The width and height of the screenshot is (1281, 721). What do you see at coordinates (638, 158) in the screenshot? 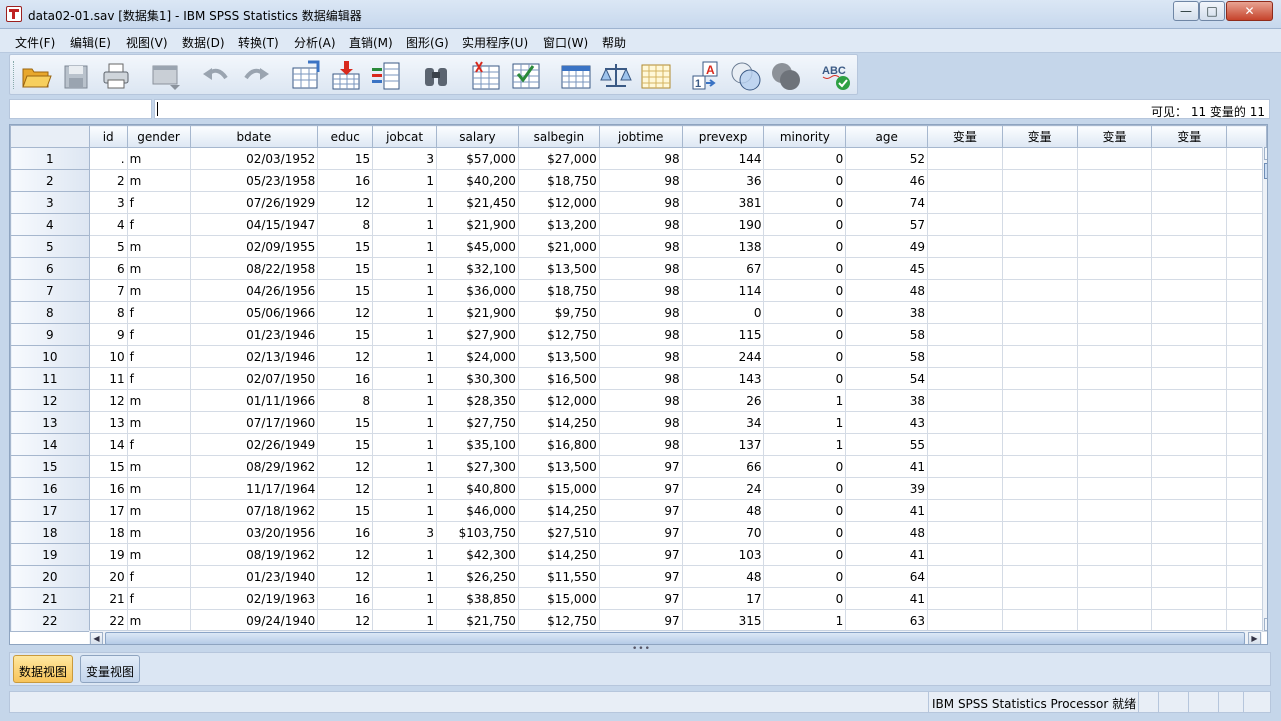
I see `table-row: 1. m 02/03/1952 15 3 $57,000 $27,000 98 144 0 52` at bounding box center [638, 158].